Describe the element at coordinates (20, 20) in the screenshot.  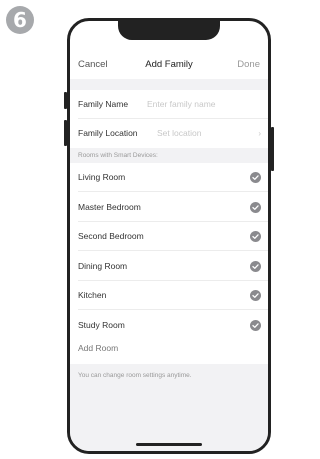
I see `step-number-badge: 6` at that location.